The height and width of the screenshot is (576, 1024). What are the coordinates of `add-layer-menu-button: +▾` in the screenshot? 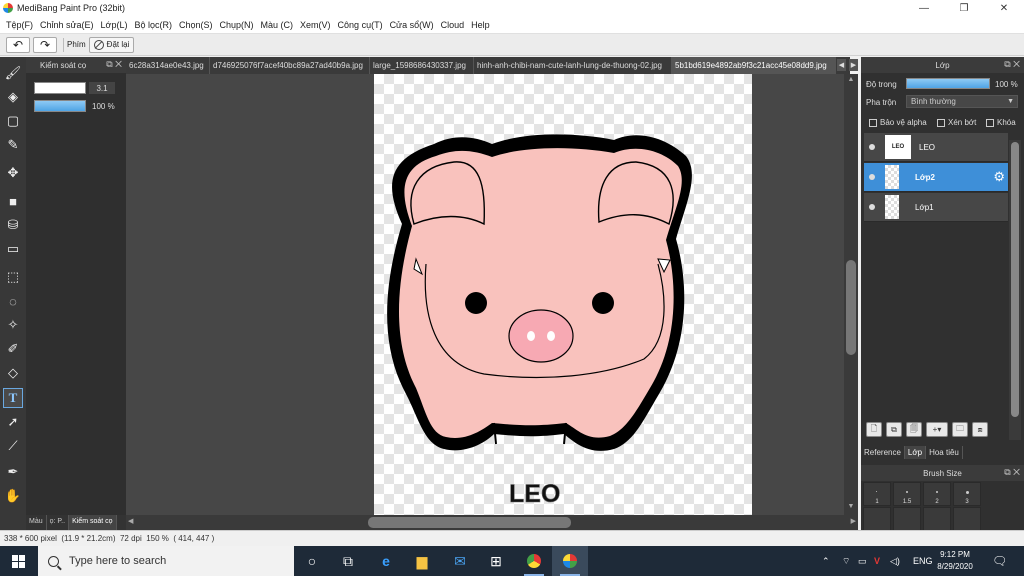 It's located at (937, 429).